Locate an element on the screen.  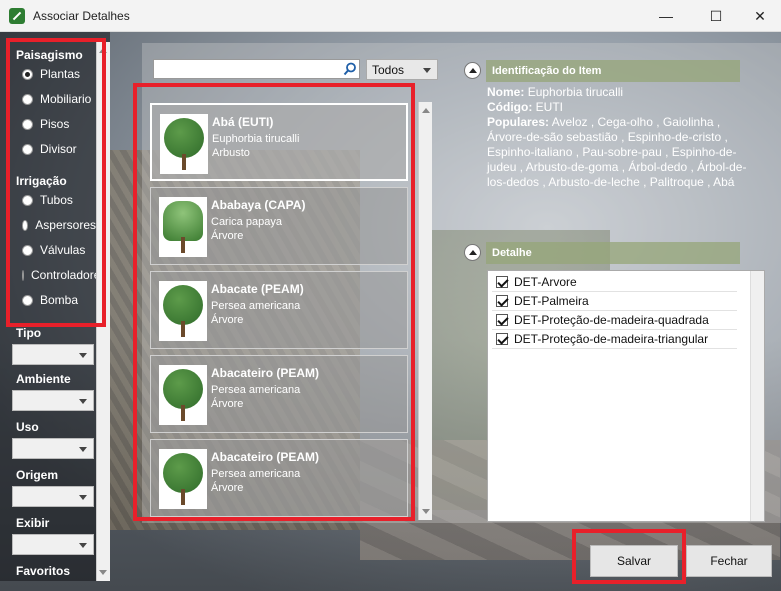
fechar-button: Fechar is located at coordinates (729, 561).